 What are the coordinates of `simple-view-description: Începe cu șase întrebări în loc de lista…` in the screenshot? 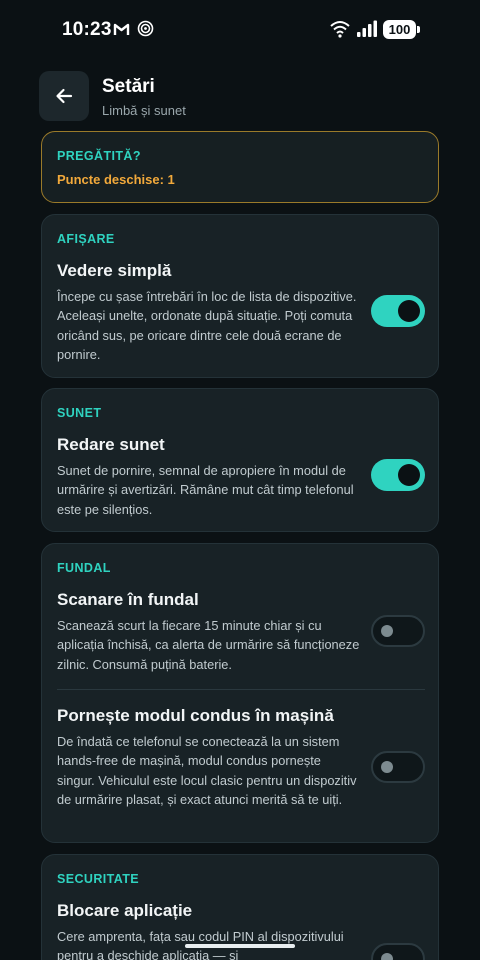 It's located at (207, 326).